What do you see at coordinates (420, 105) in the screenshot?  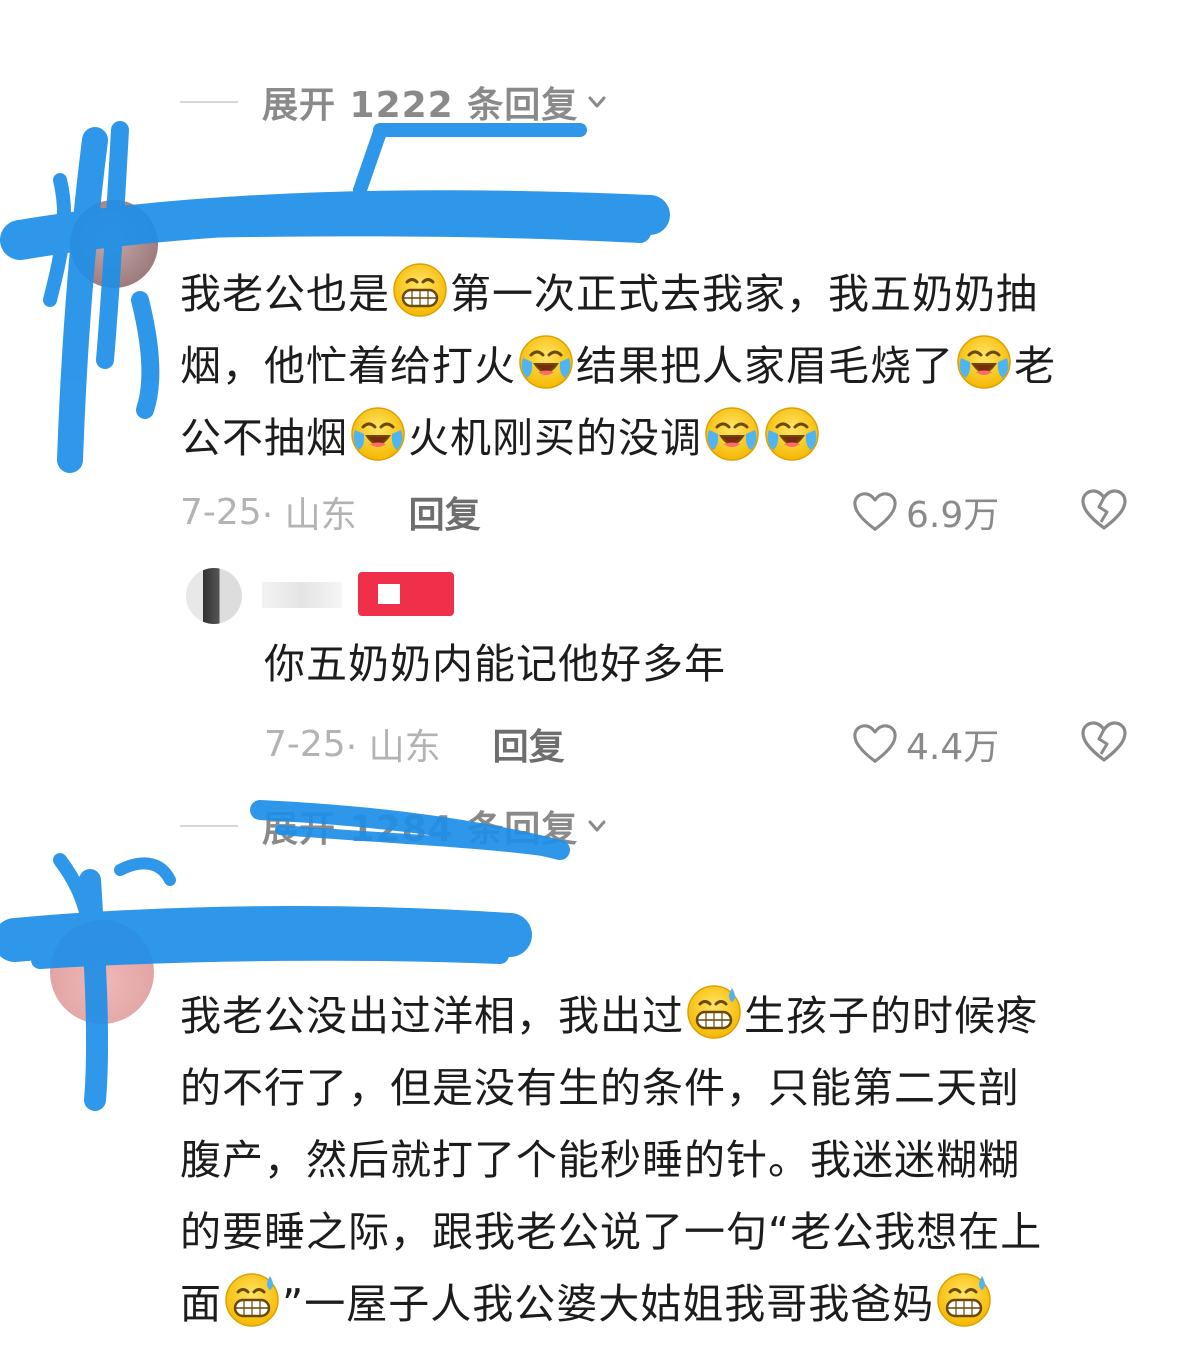 I see `expand-replies-label: 展开 1222 条回复` at bounding box center [420, 105].